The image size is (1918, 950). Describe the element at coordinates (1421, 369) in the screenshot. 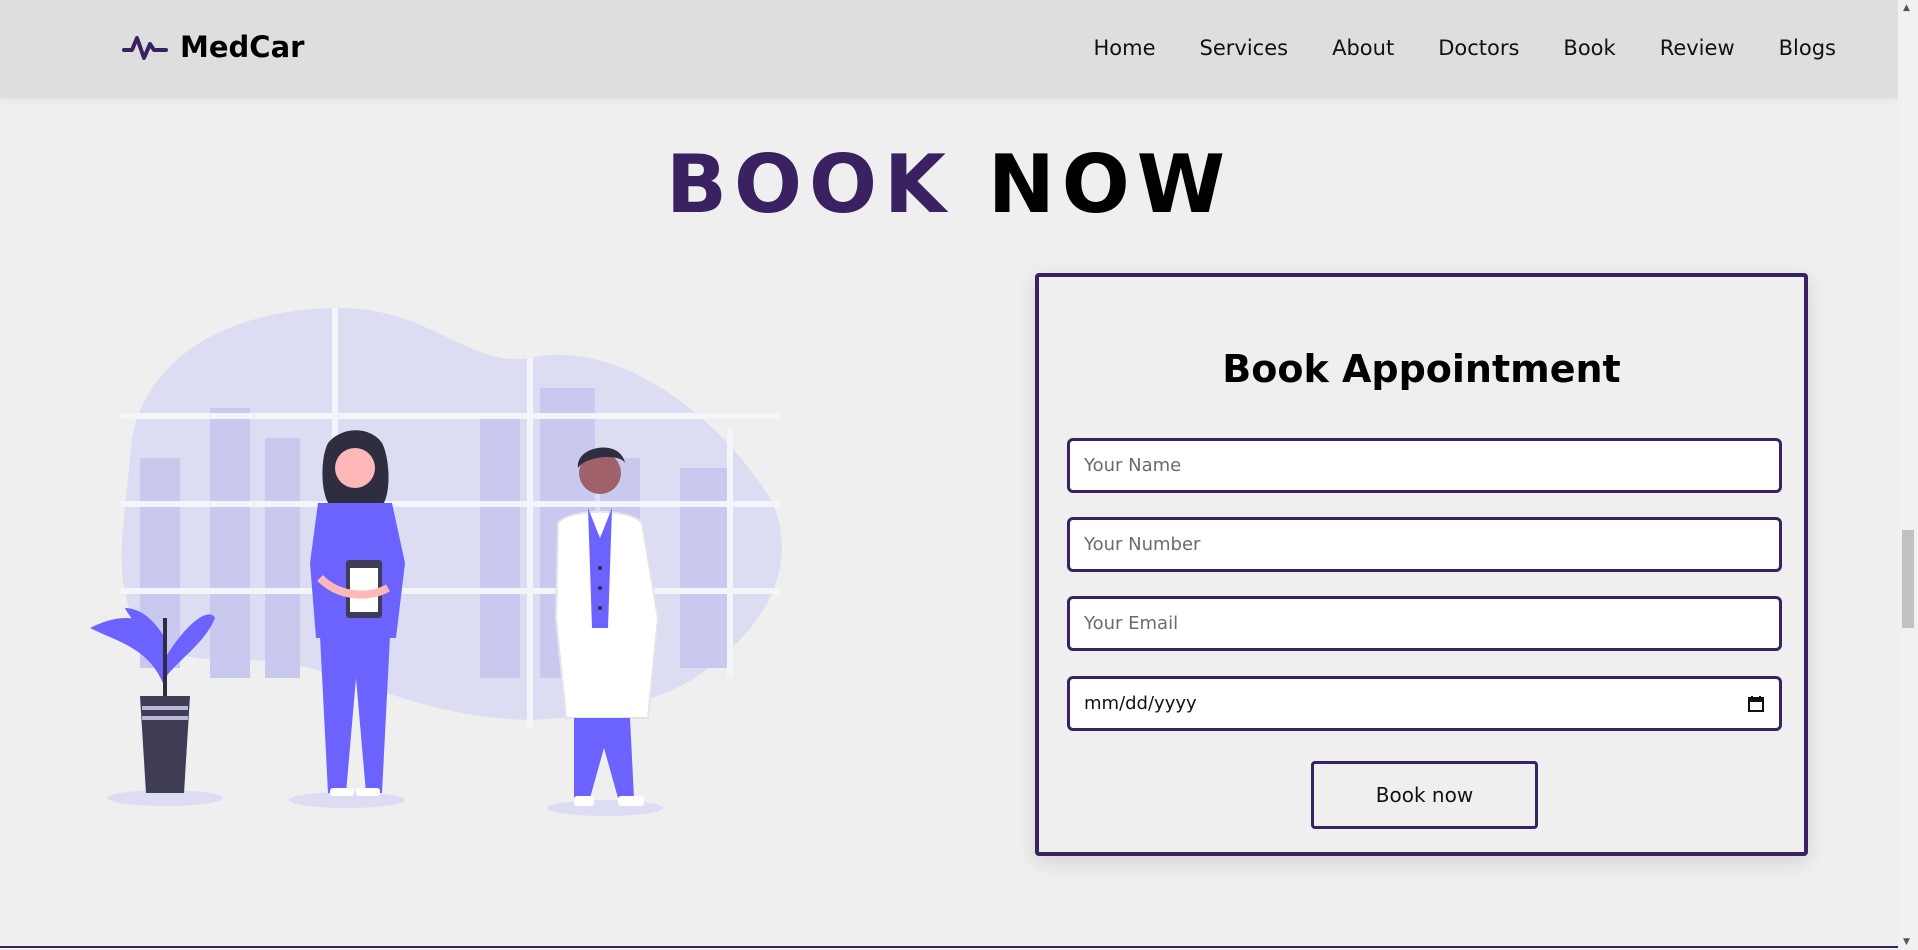

I see `form-title: Book Appointment` at that location.